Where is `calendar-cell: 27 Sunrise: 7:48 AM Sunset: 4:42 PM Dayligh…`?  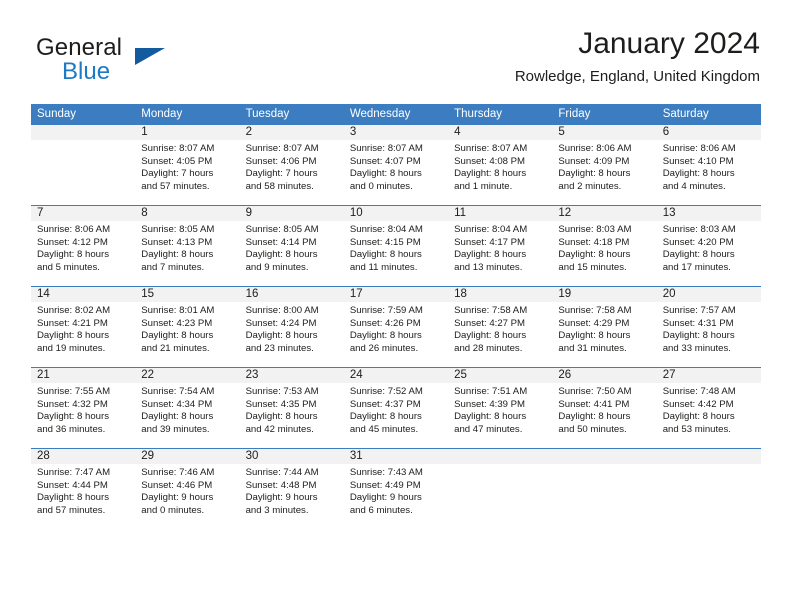 calendar-cell: 27 Sunrise: 7:48 AM Sunset: 4:42 PM Dayligh… is located at coordinates (708, 407).